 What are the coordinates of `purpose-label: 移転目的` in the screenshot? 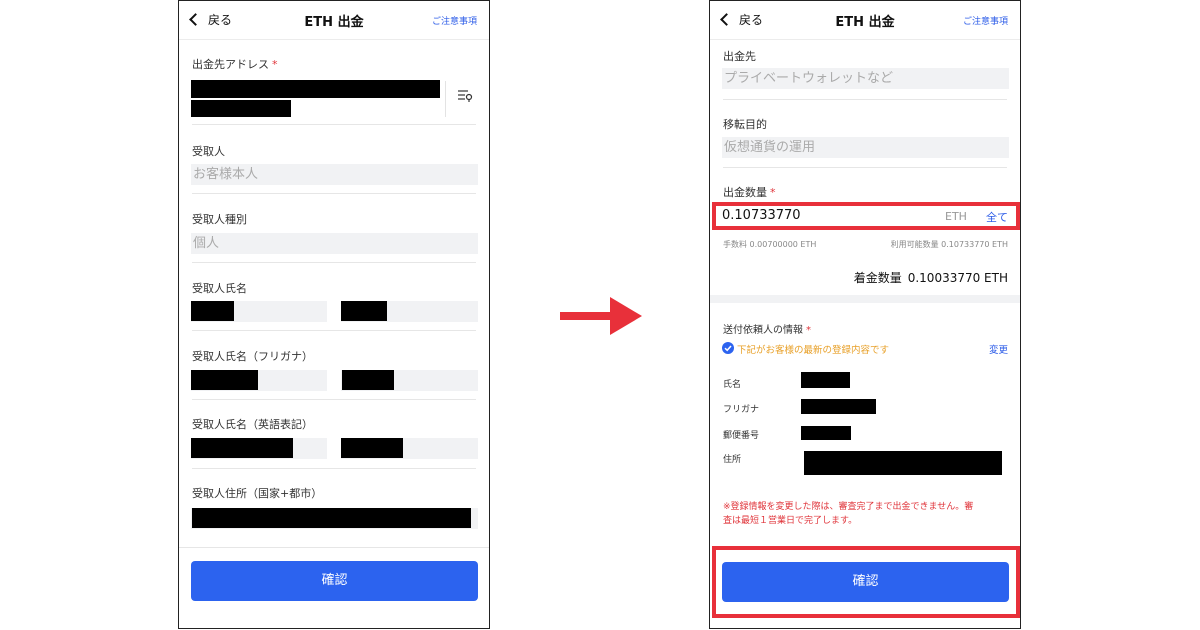 It's located at (745, 124).